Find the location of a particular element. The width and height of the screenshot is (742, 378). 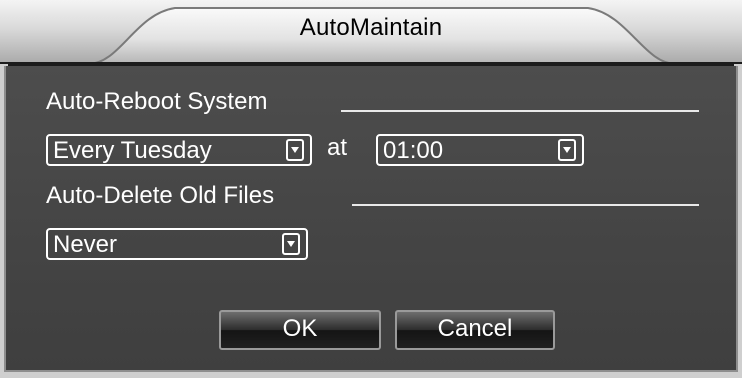

auto-reboot-label: Auto-Reboot System is located at coordinates (157, 101).